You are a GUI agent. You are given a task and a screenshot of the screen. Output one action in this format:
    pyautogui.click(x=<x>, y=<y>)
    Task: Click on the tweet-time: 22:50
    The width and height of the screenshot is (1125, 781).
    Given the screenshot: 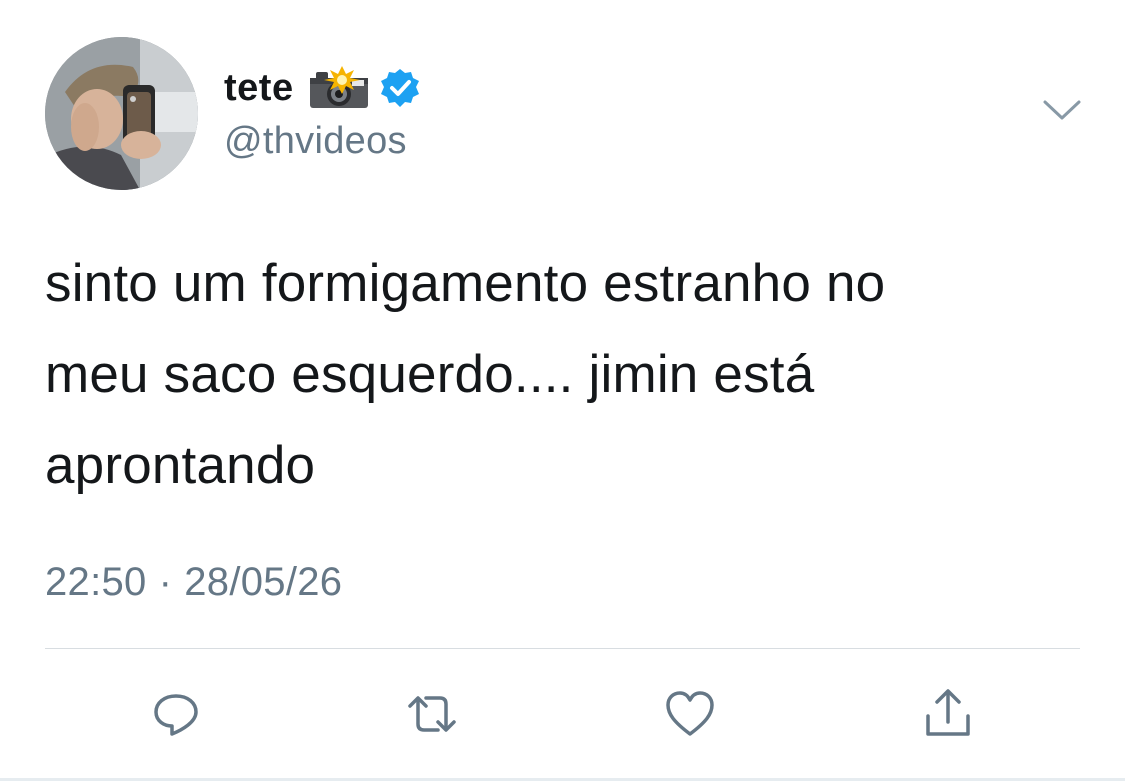 What is the action you would take?
    pyautogui.click(x=96, y=582)
    